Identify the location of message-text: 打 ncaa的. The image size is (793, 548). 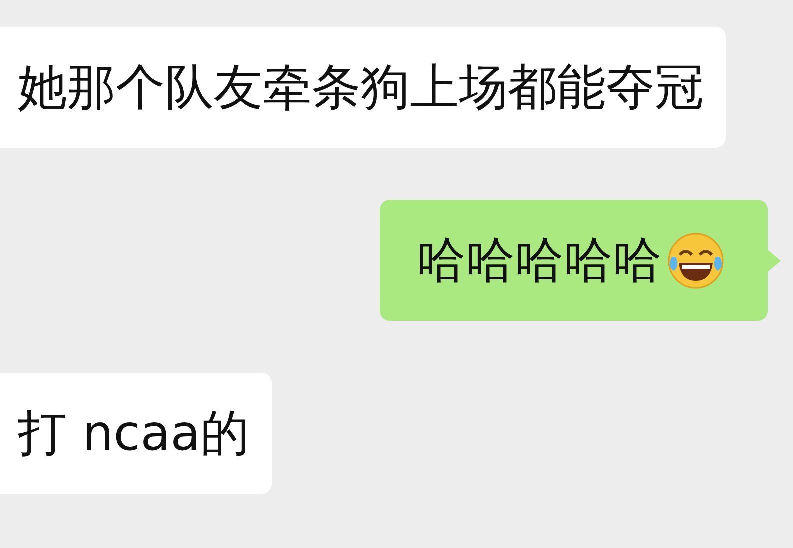
(134, 434).